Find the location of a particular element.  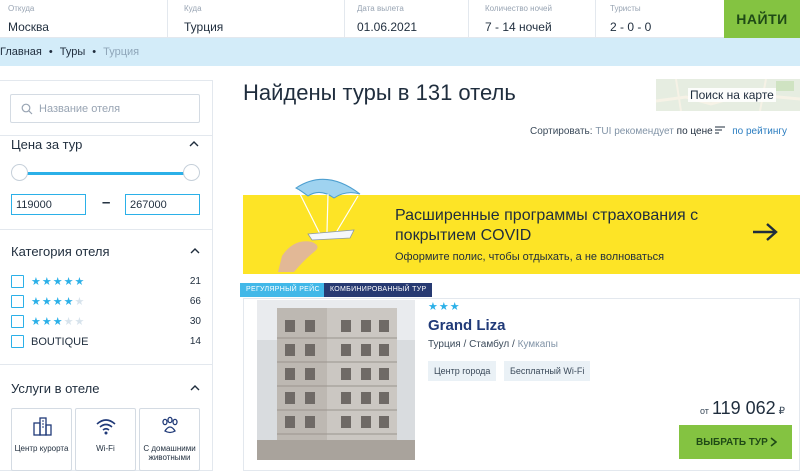

feature-chip: Центр города is located at coordinates (462, 371).